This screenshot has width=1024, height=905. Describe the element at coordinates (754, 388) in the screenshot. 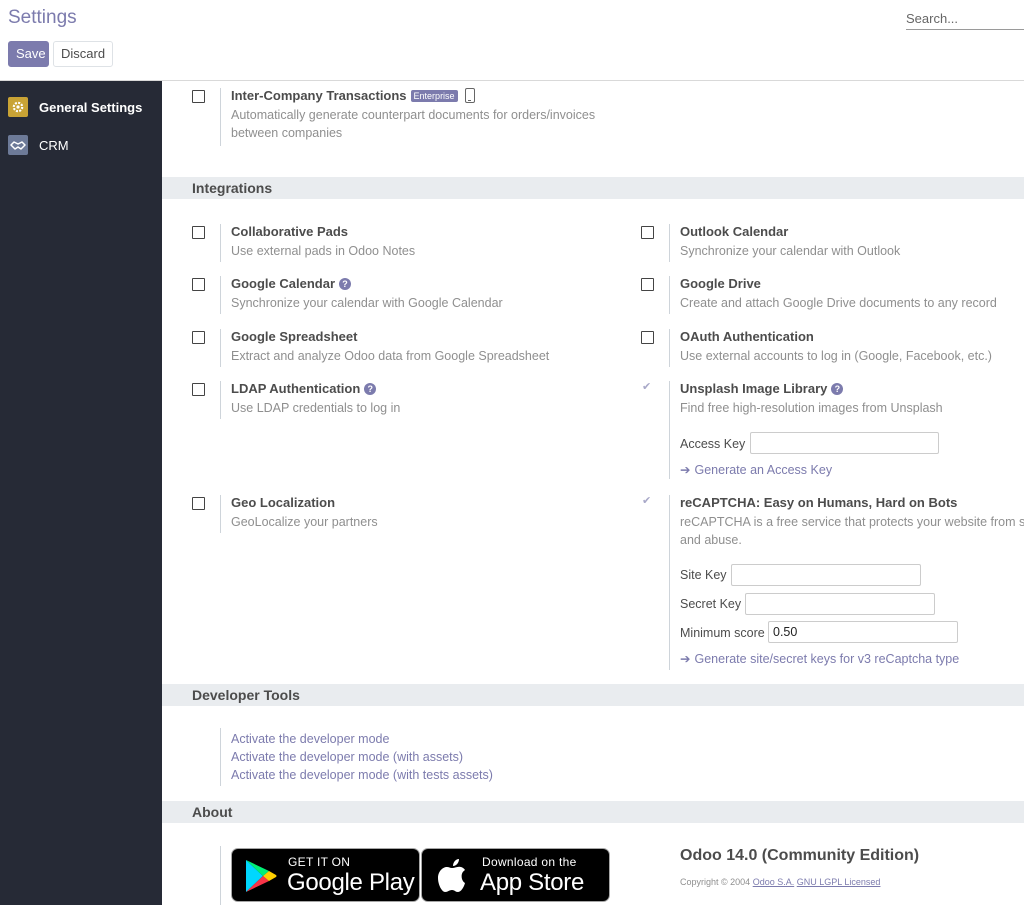

I see `setting-title-text: Unsplash Image Library` at that location.